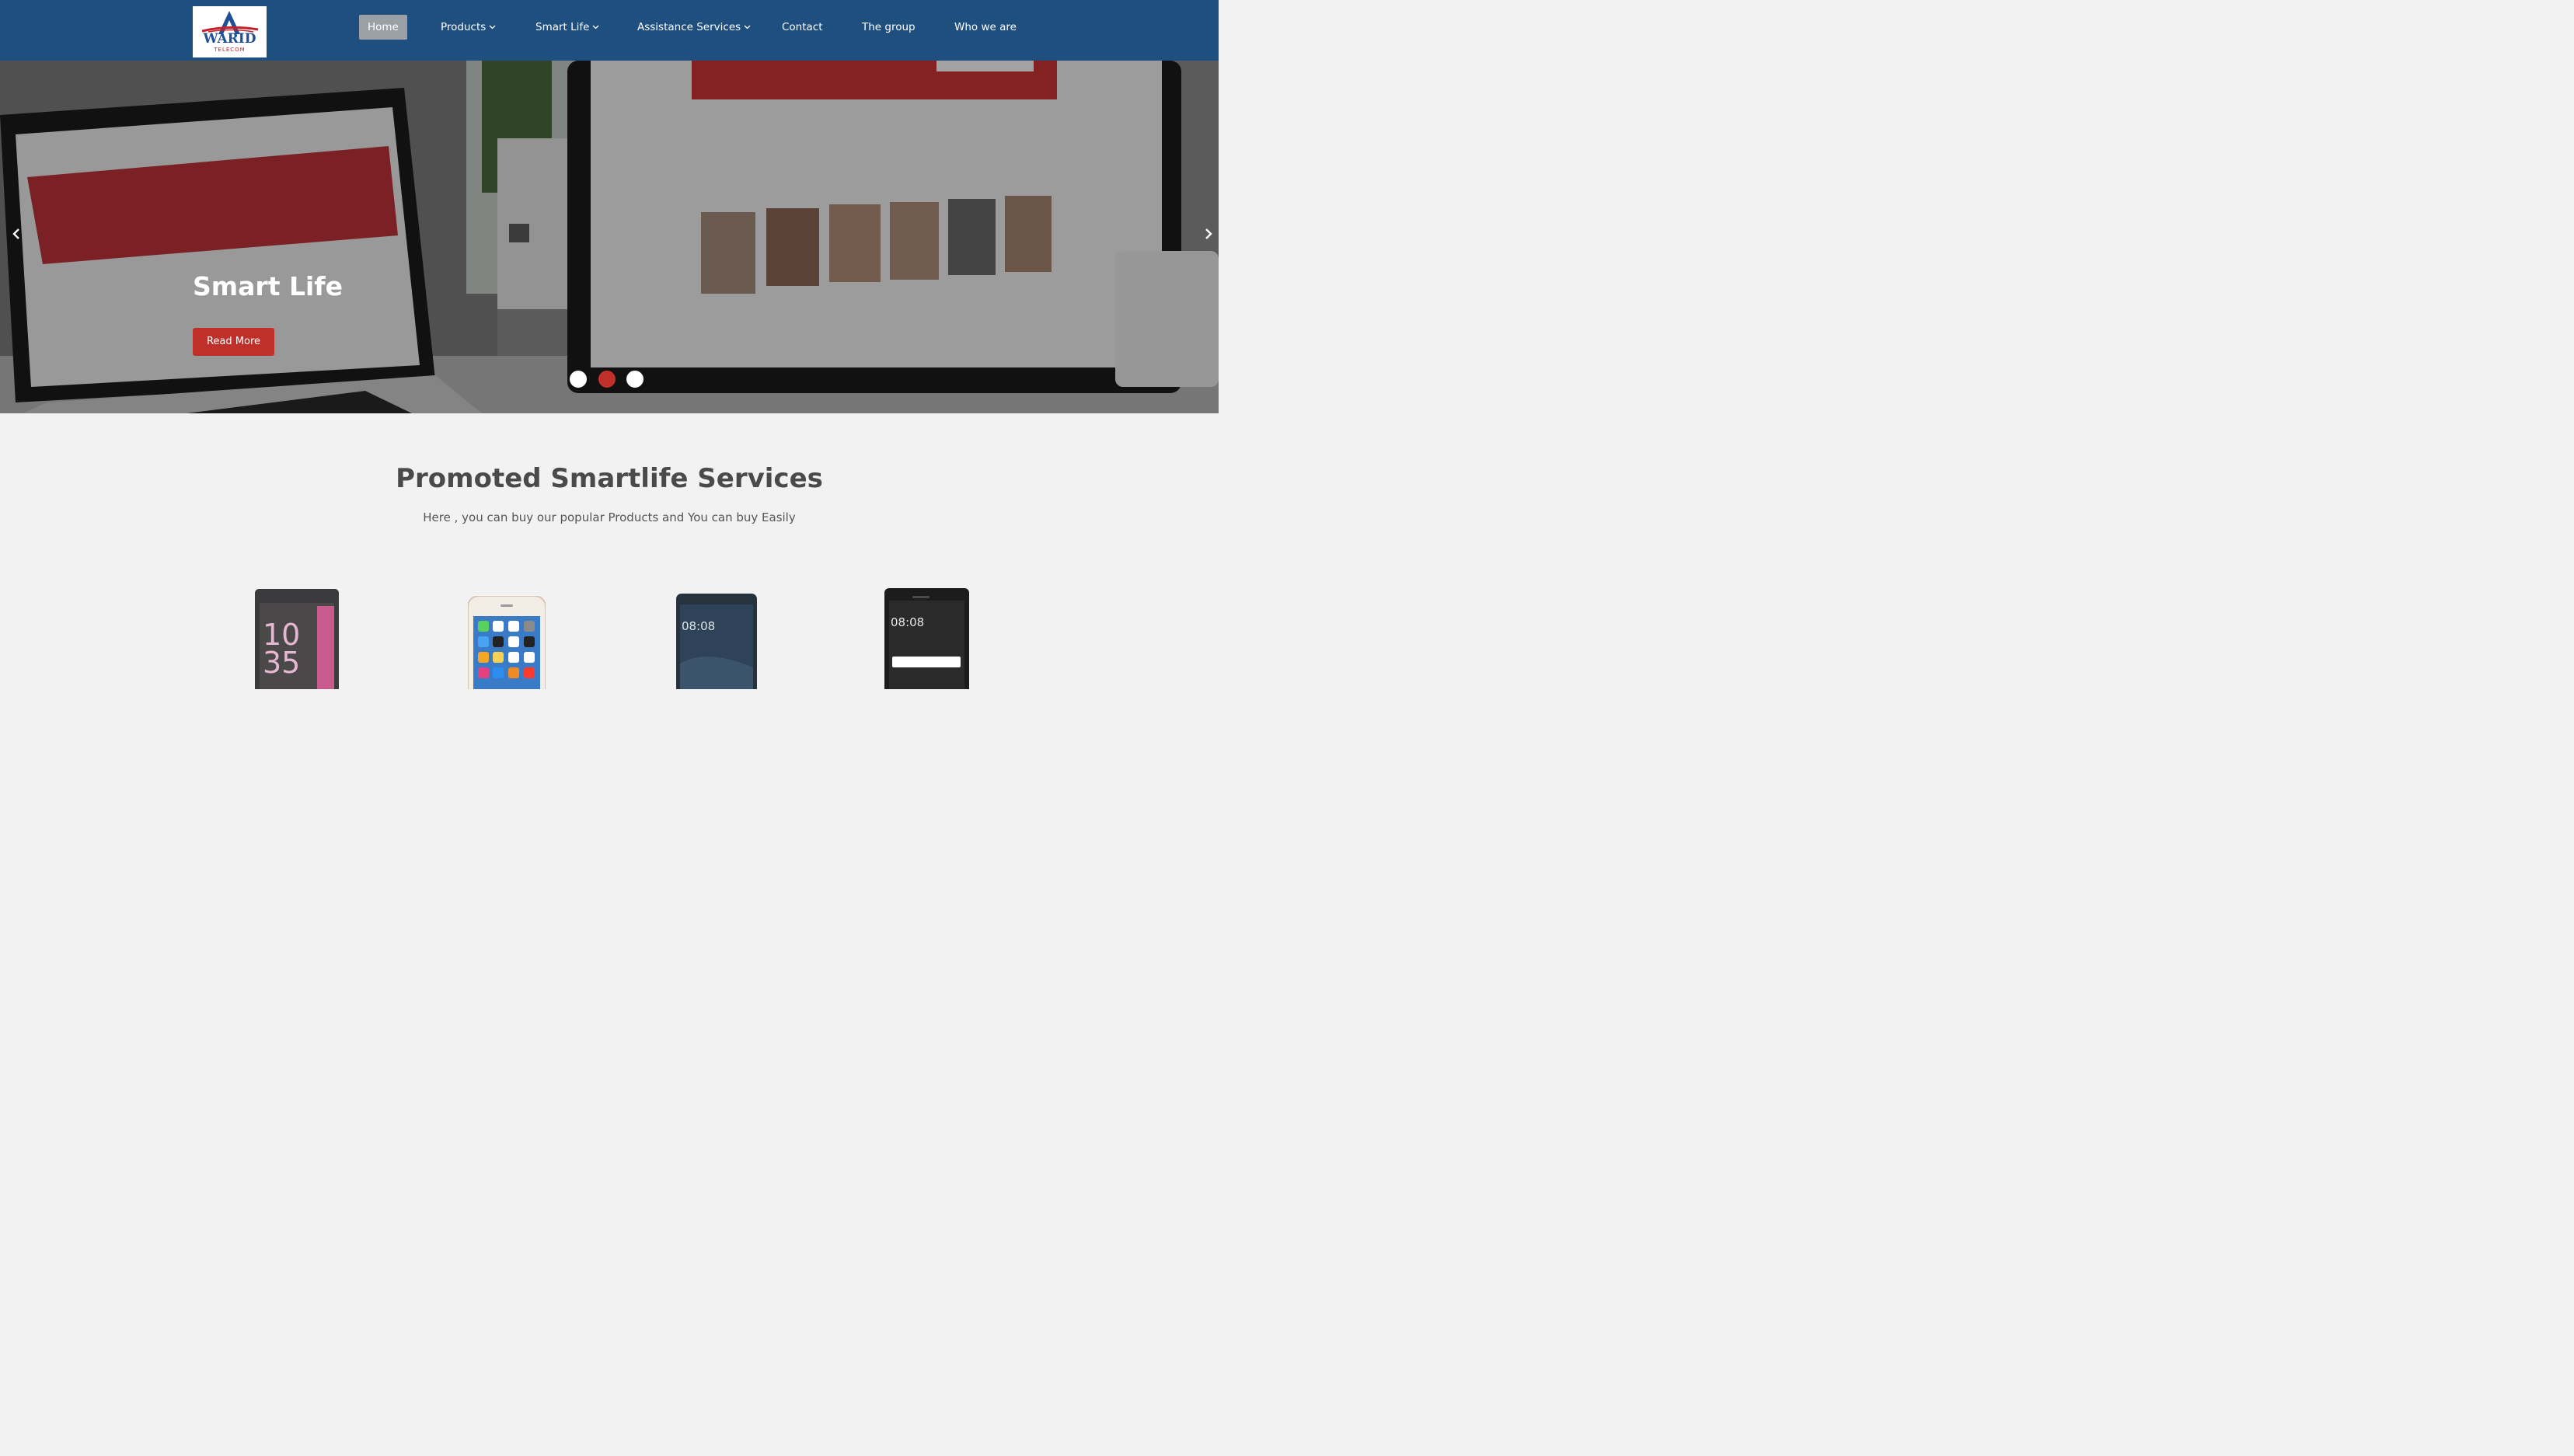  I want to click on warid-telecom-logo: WARID TELECOM, so click(230, 32).